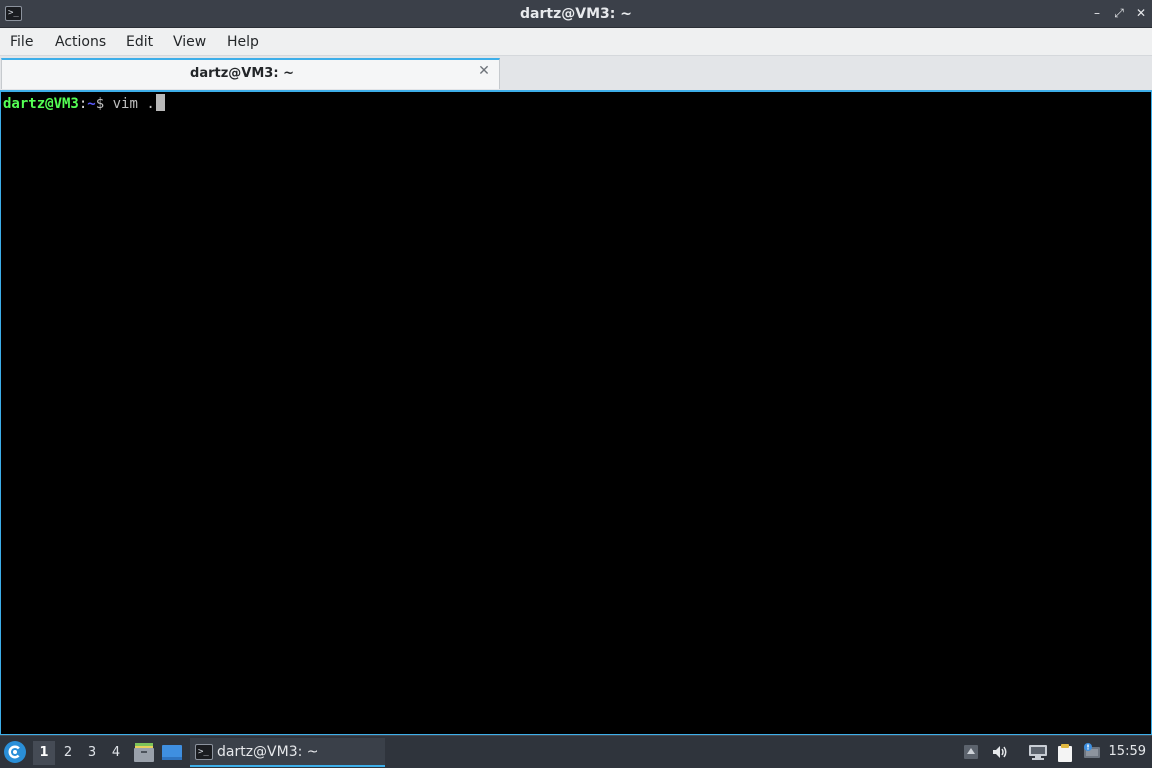  I want to click on menu-file: File, so click(21, 42).